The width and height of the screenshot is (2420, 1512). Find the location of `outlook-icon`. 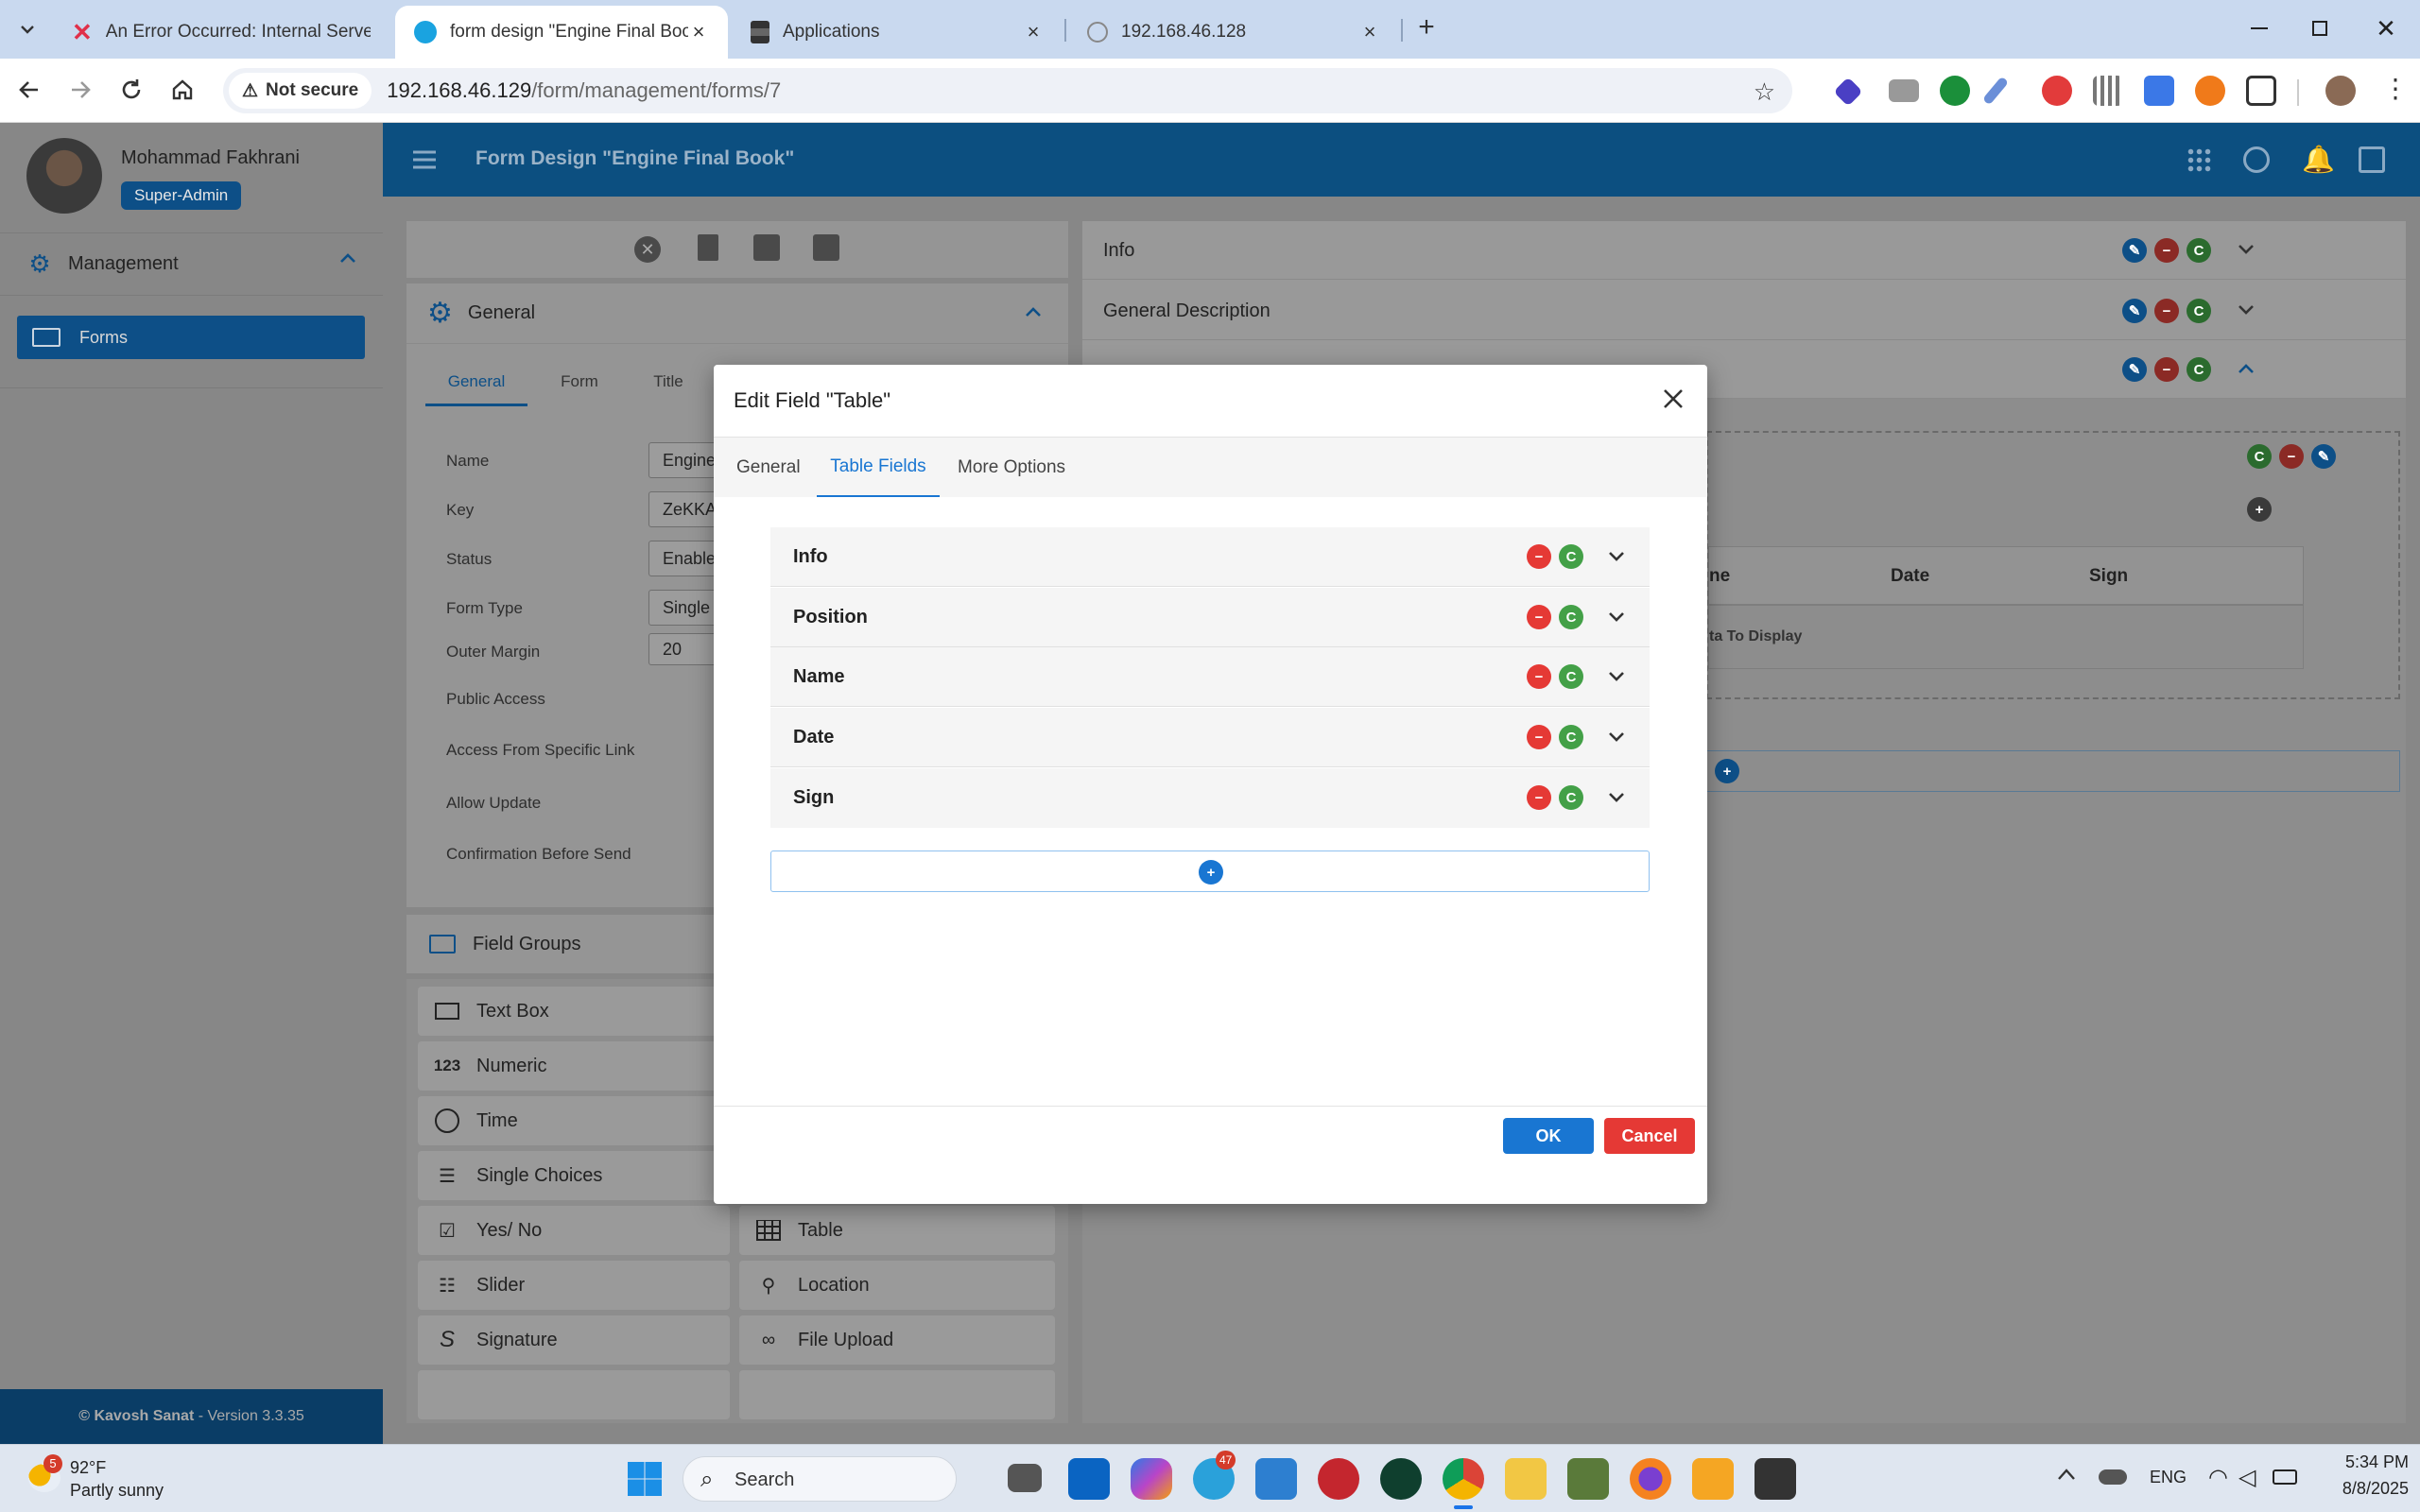

outlook-icon is located at coordinates (1089, 1479).